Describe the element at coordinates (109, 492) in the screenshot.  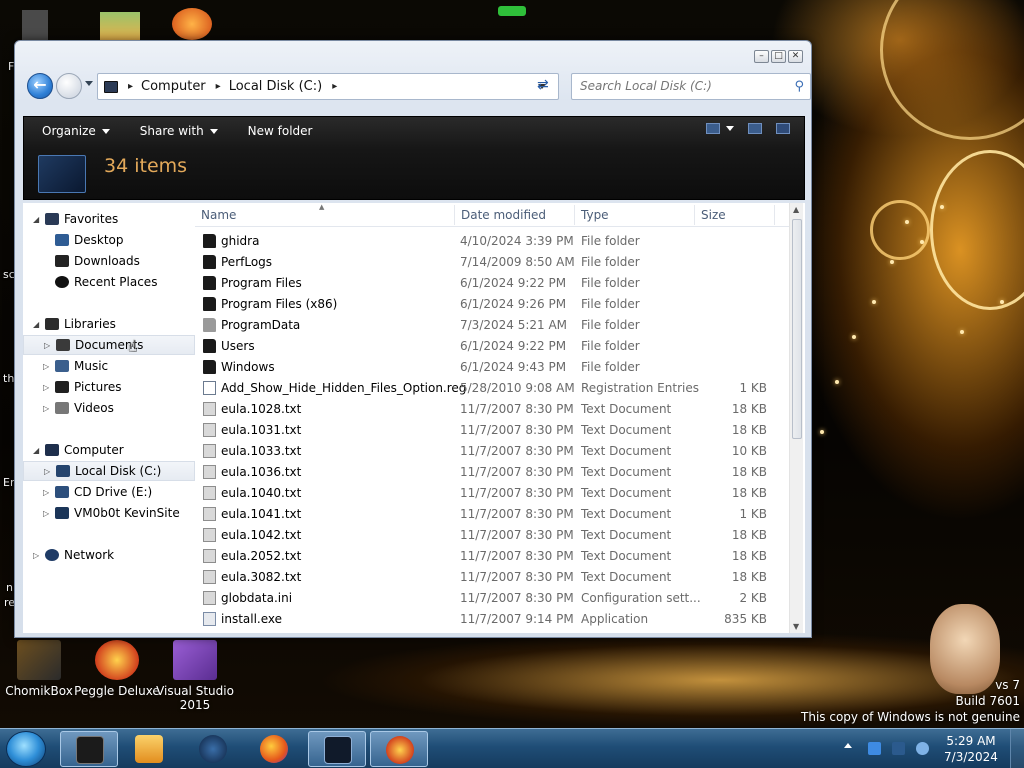
I see `tree-item-cd-drive: ▷ CD Drive (E:)` at that location.